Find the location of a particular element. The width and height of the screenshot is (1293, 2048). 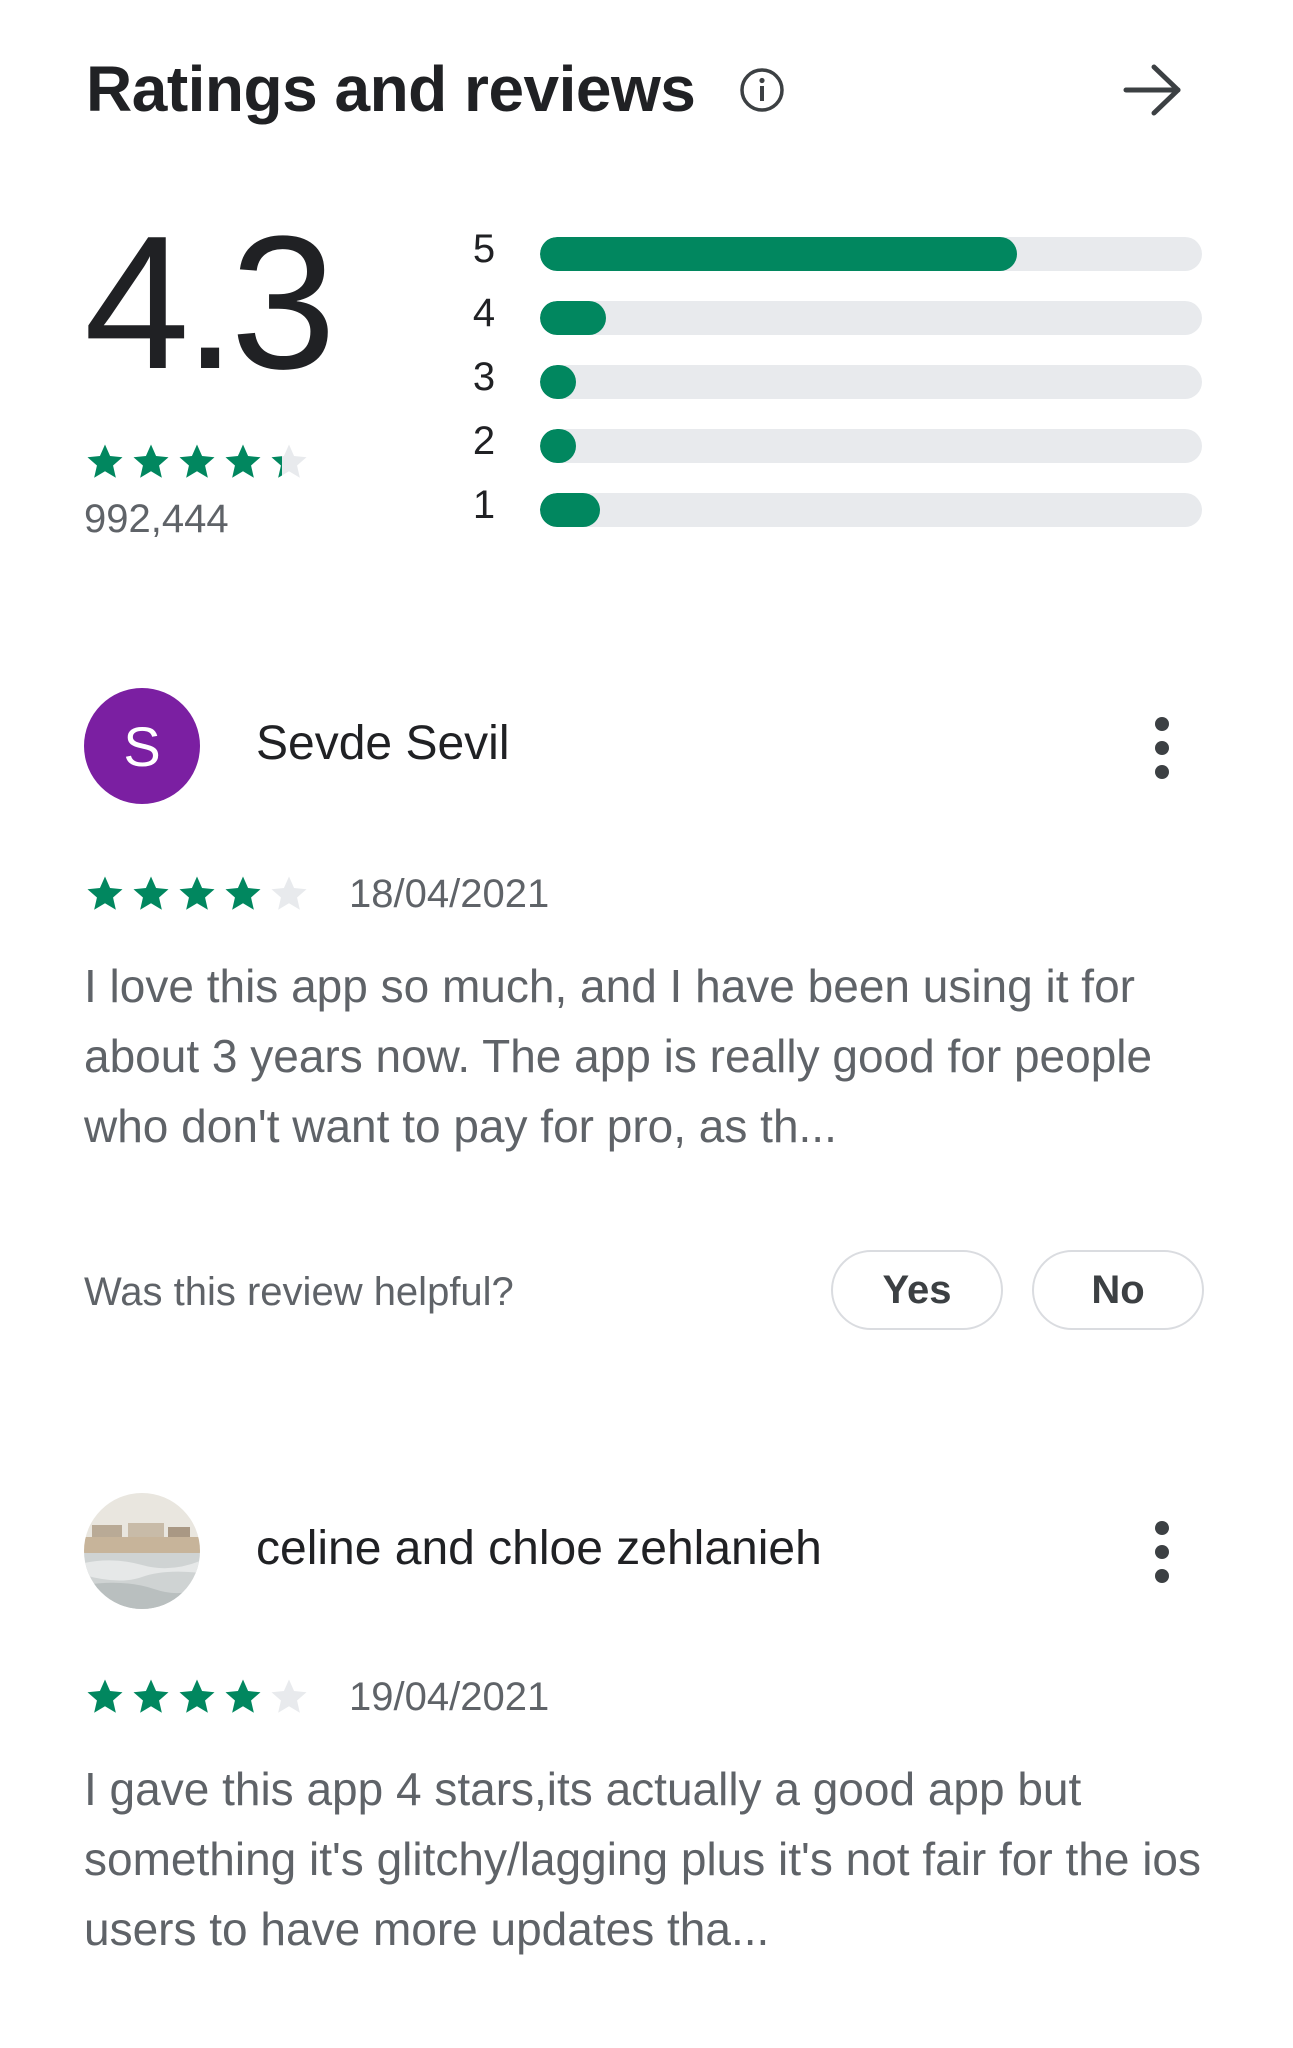

rating-bar-row: 5 is located at coordinates (840, 250).